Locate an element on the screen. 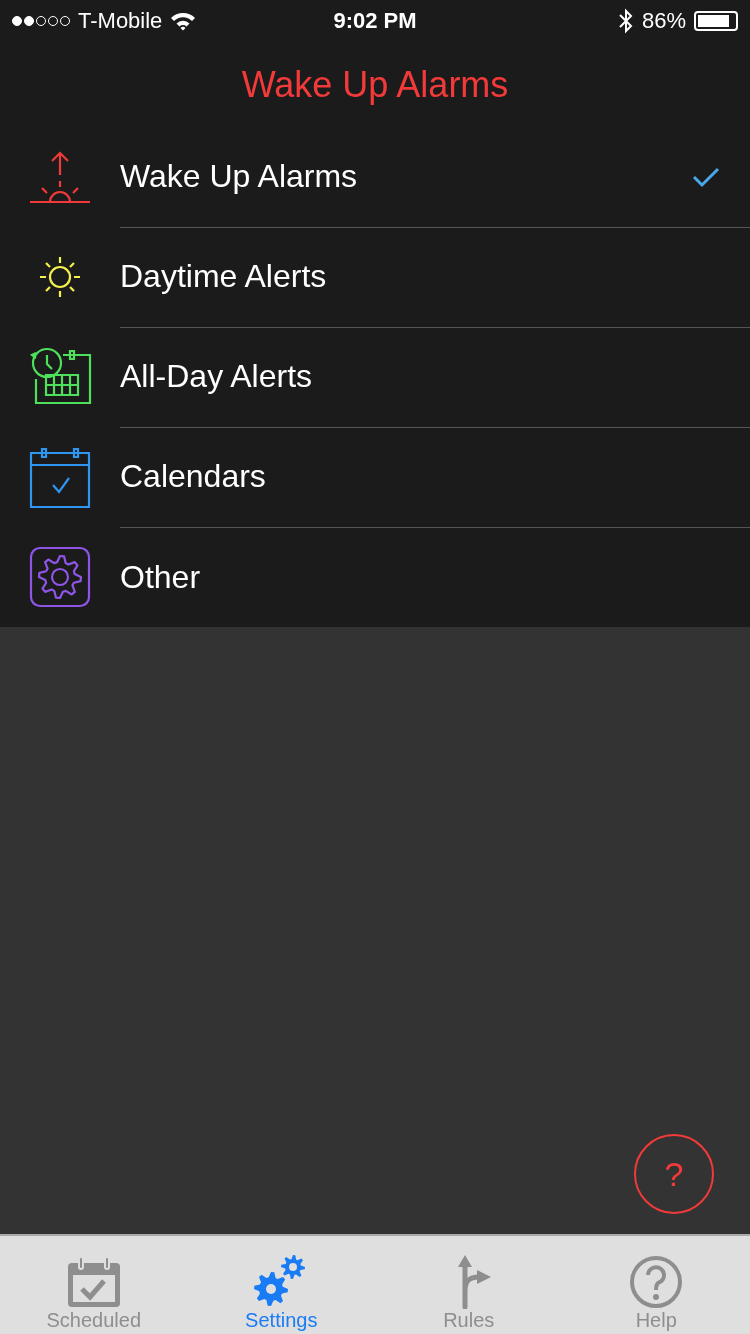 Image resolution: width=750 pixels, height=1334 pixels. menu-item: Wake Up Alarms is located at coordinates (375, 177).